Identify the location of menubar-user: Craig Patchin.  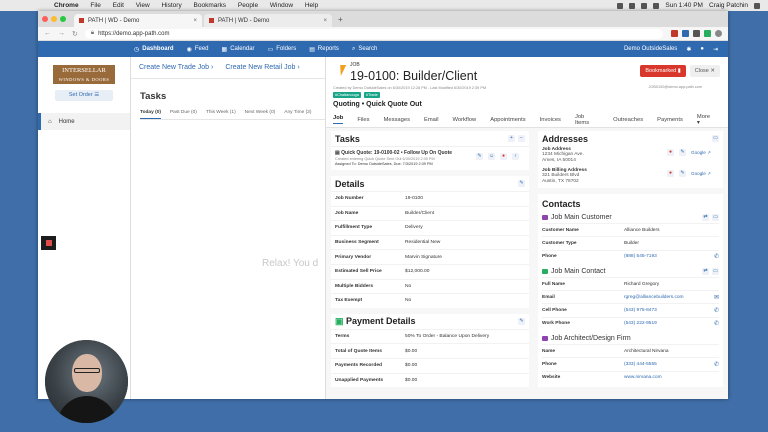
(728, 5).